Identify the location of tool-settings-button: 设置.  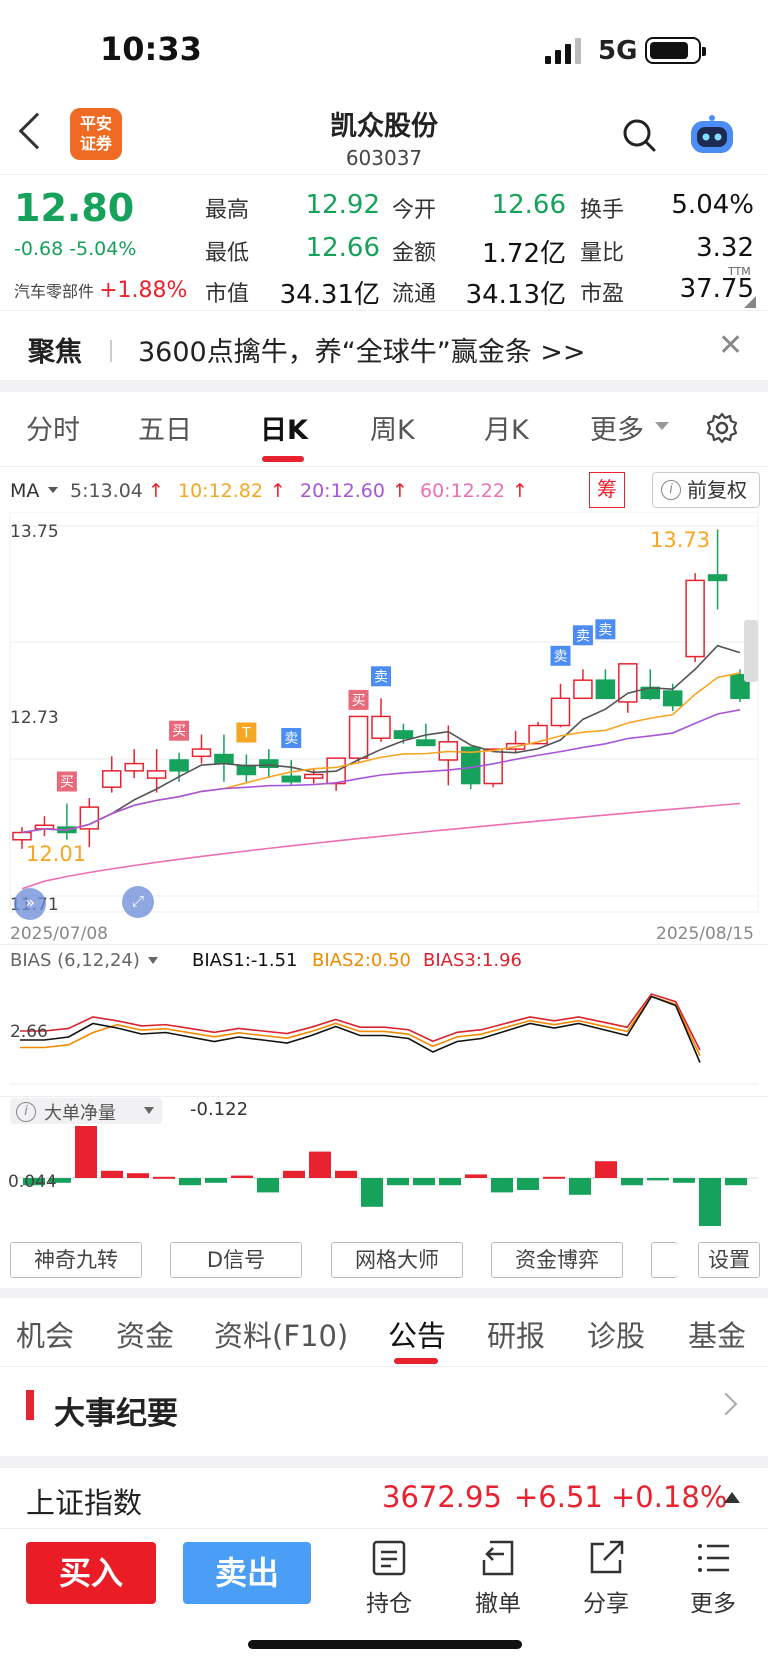
(729, 1260).